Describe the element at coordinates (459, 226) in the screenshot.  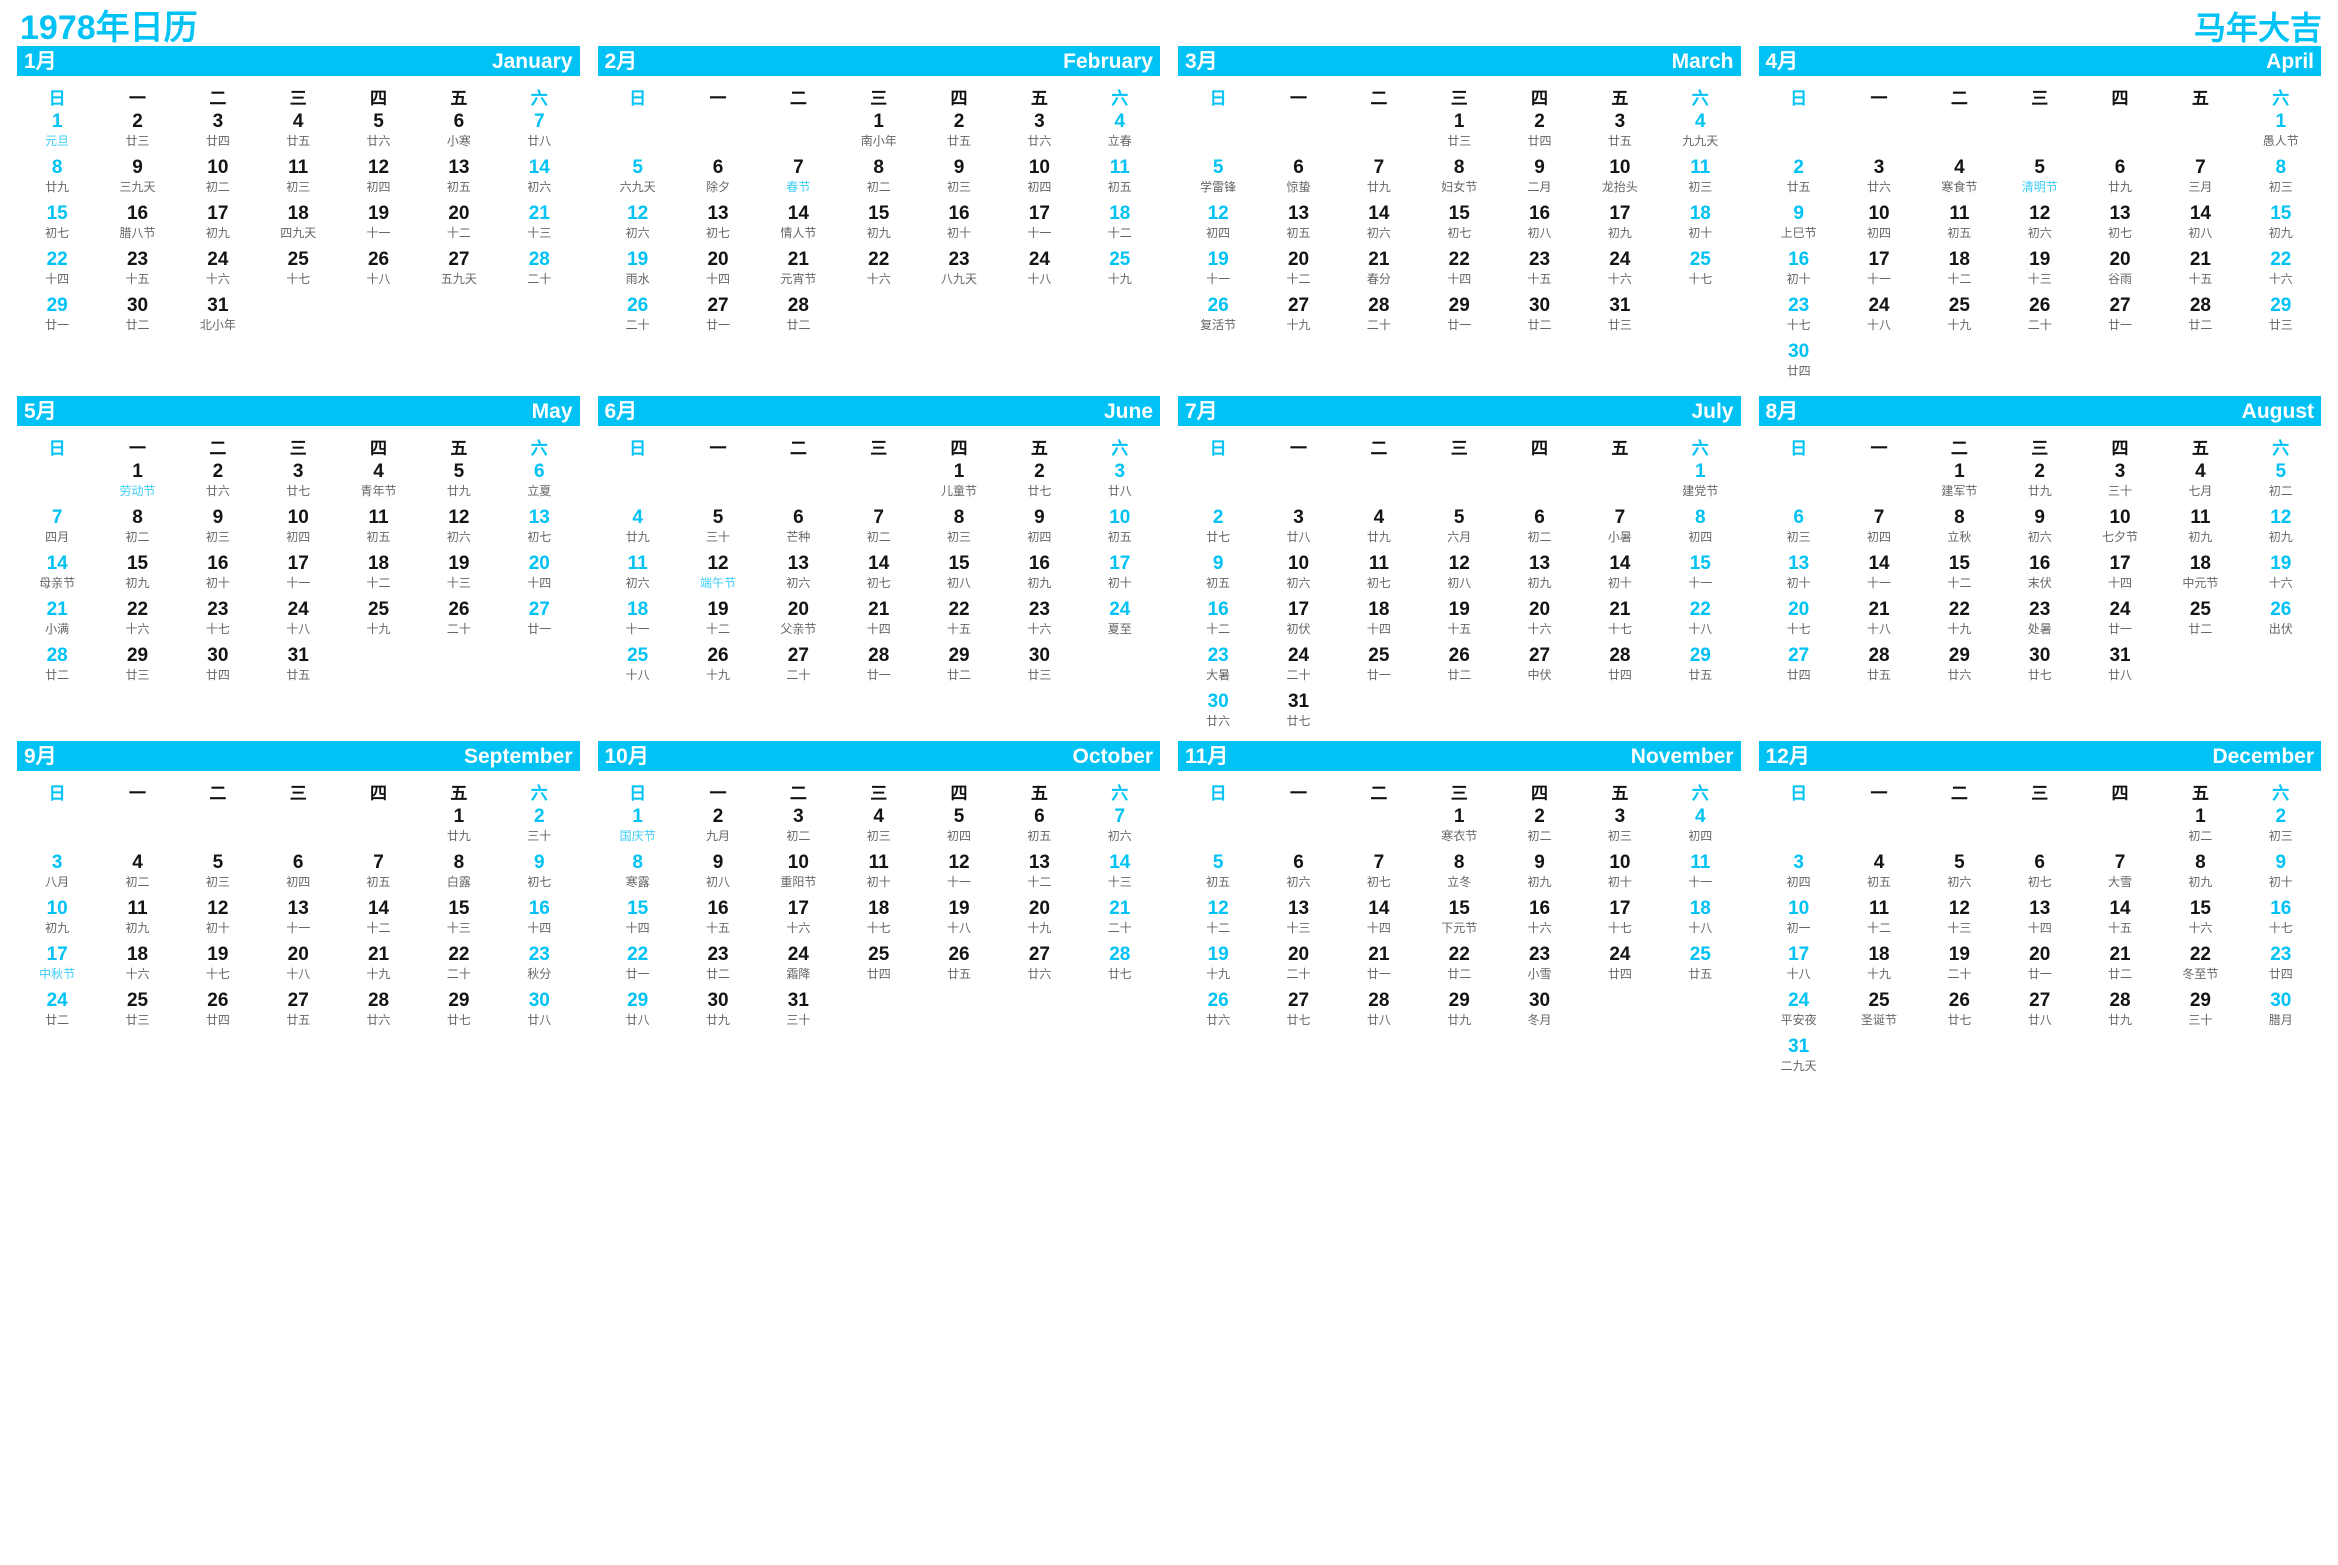
I see `day-cell: 20 十二` at that location.